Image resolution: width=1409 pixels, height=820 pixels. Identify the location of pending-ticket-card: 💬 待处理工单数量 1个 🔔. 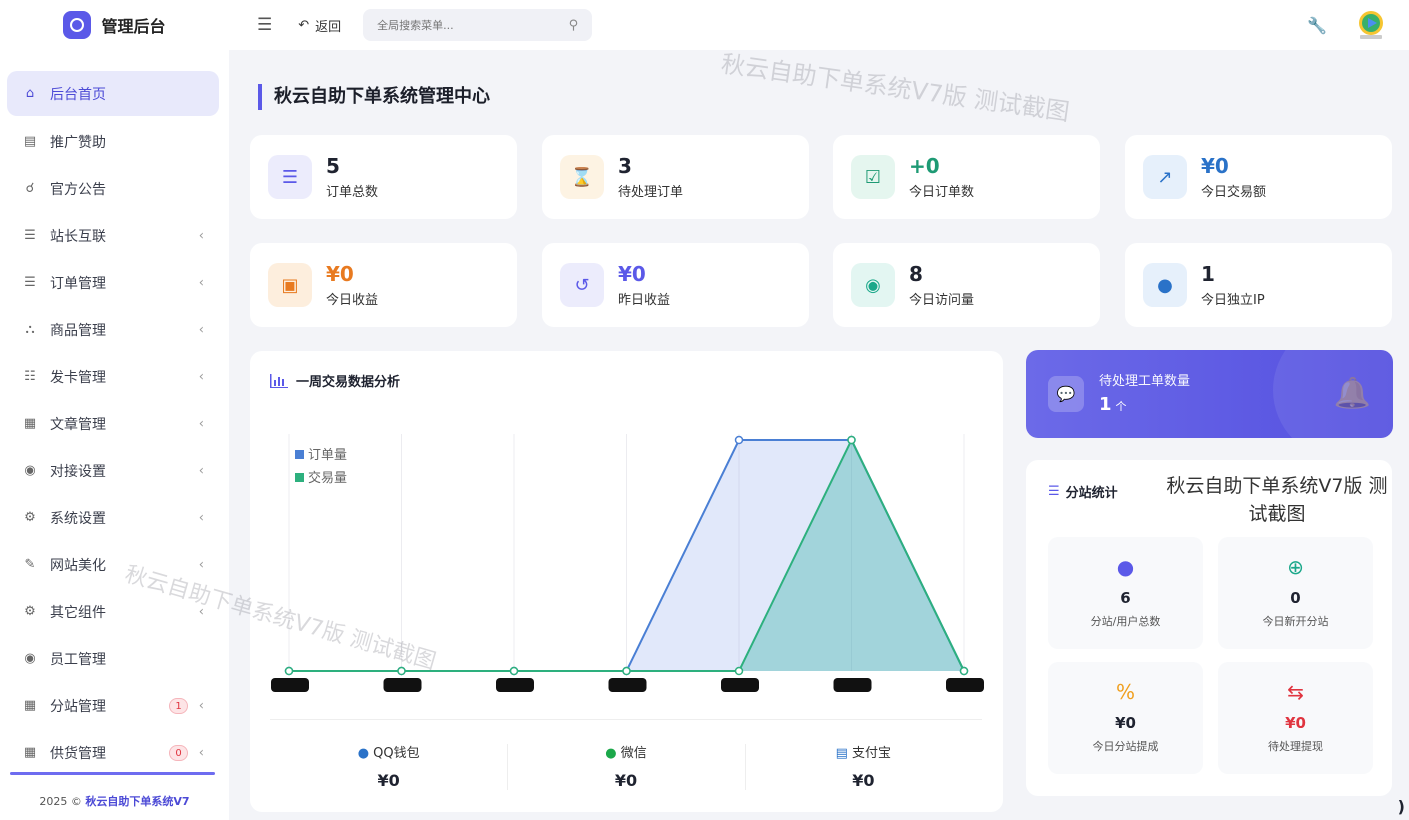
(1209, 394).